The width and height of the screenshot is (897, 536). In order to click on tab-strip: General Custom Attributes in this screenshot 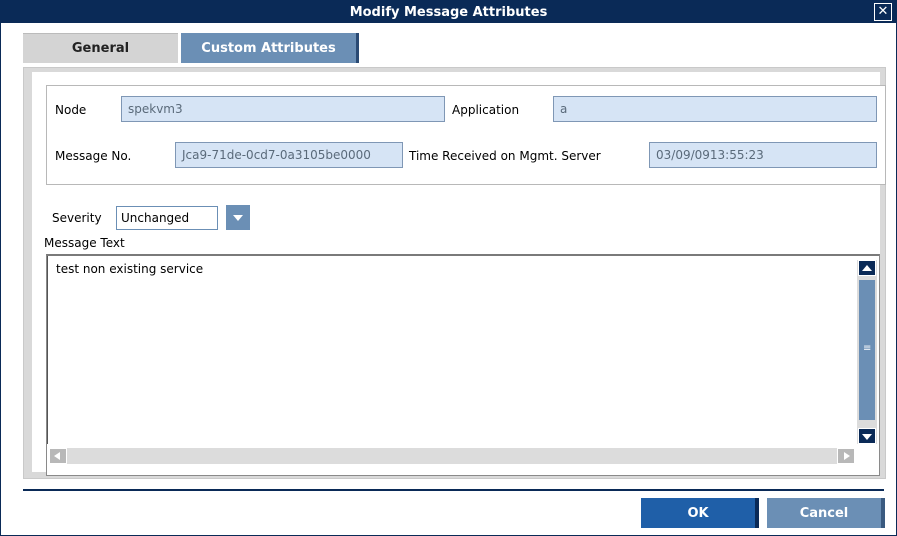, I will do `click(448, 45)`.